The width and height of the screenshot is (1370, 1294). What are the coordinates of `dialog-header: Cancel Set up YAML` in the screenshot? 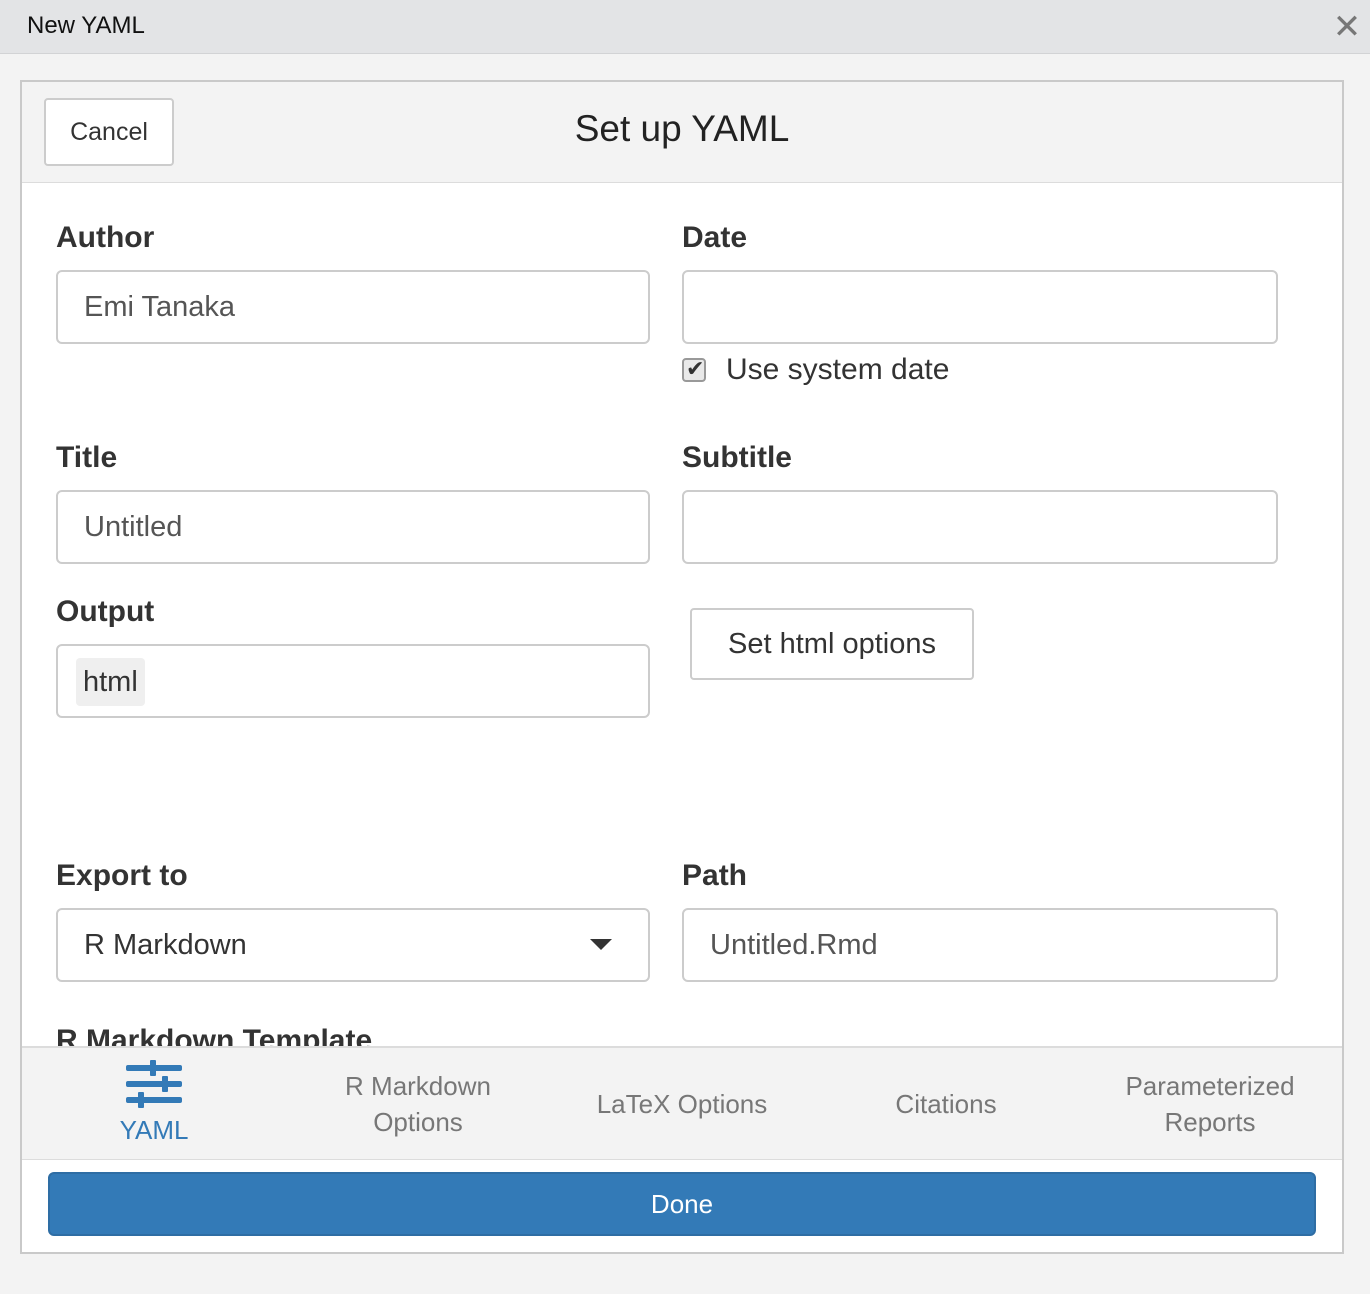 It's located at (682, 132).